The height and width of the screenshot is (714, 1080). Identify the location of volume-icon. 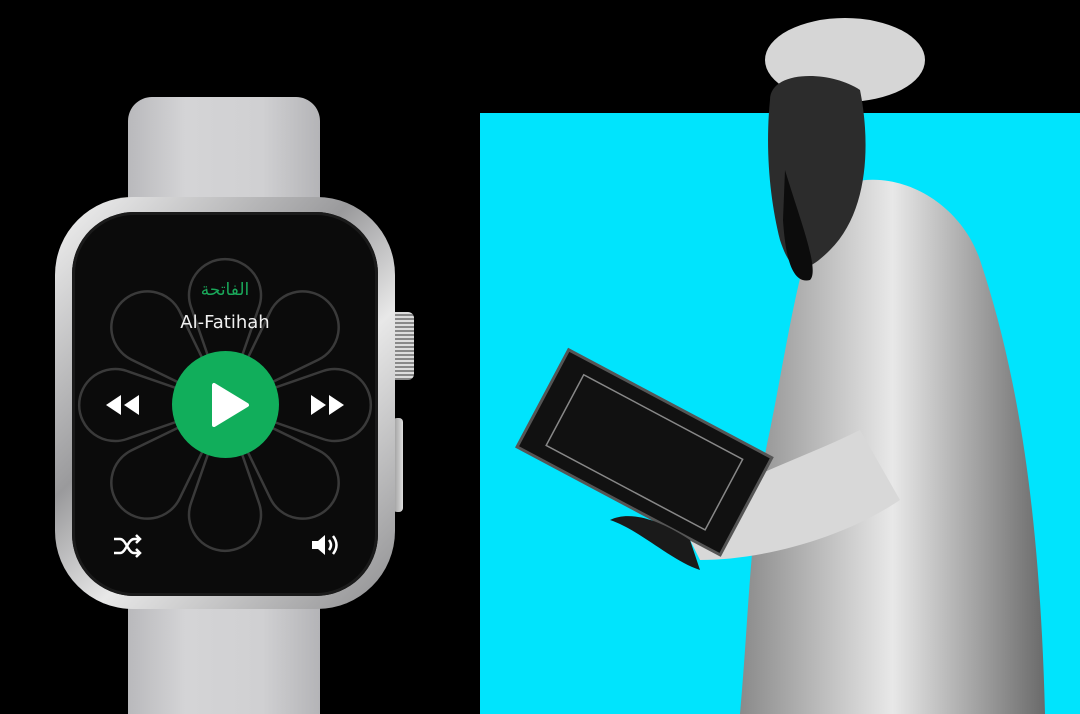
(326, 545).